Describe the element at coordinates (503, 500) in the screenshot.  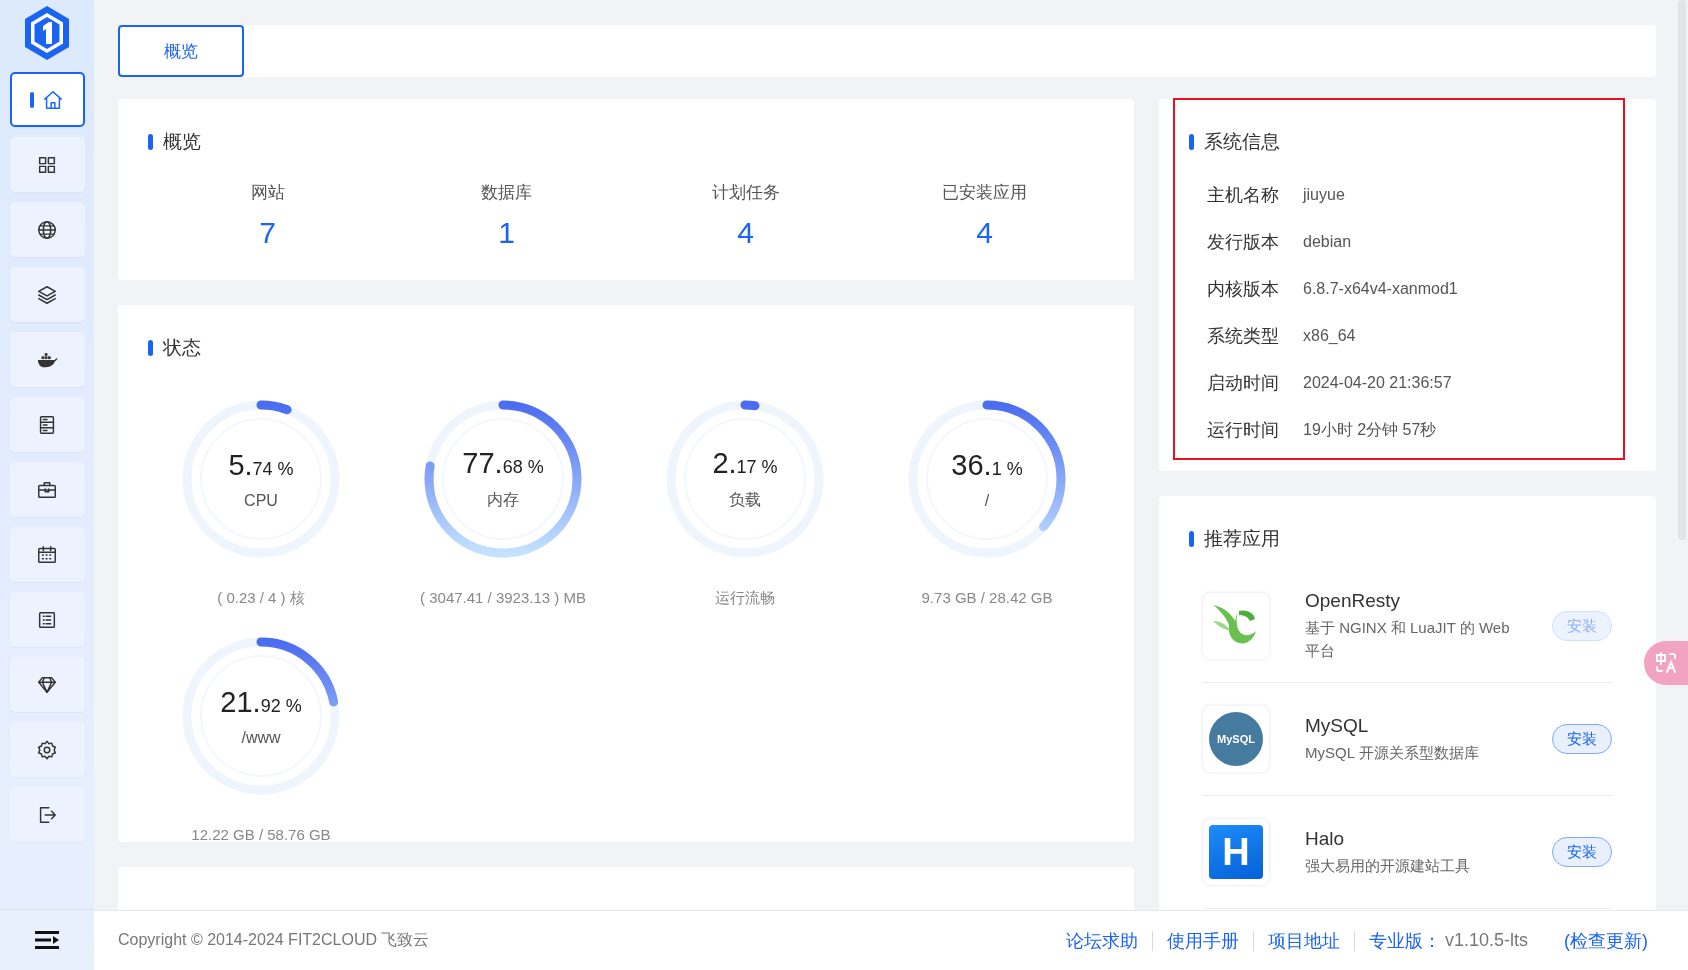
I see `gauge-label: 内存` at that location.